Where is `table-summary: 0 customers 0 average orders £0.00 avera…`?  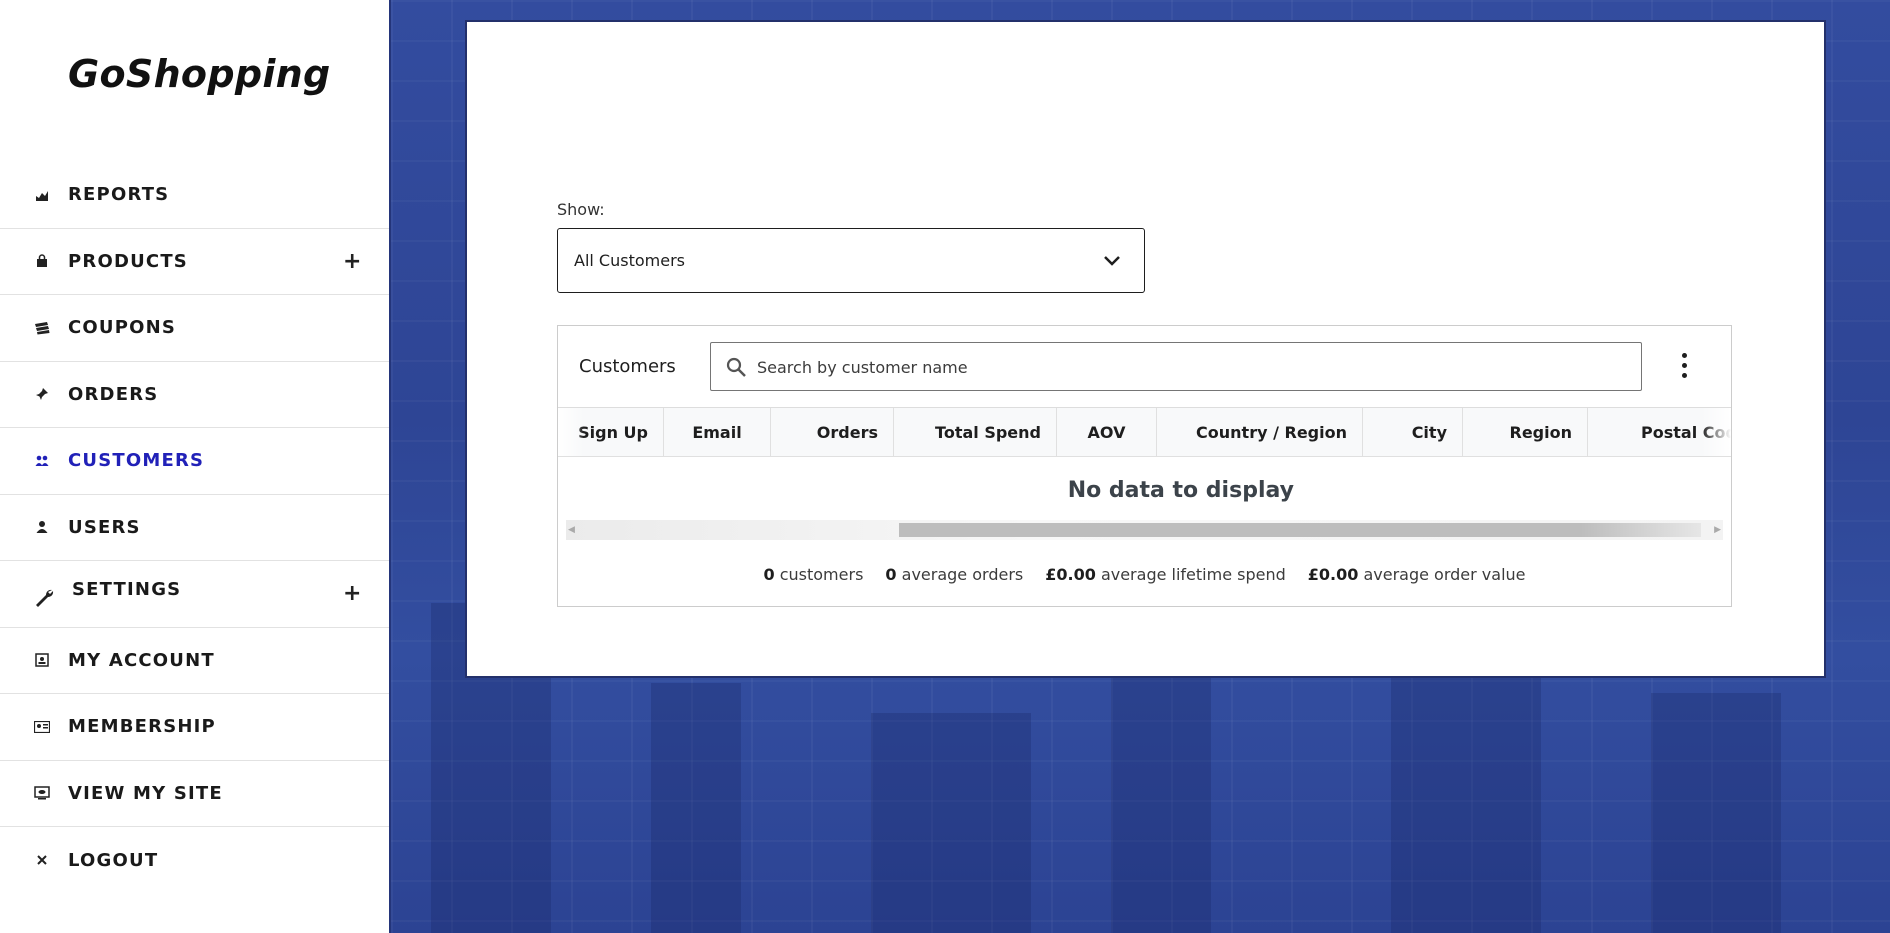
table-summary: 0 customers 0 average orders £0.00 avera… is located at coordinates (1144, 574).